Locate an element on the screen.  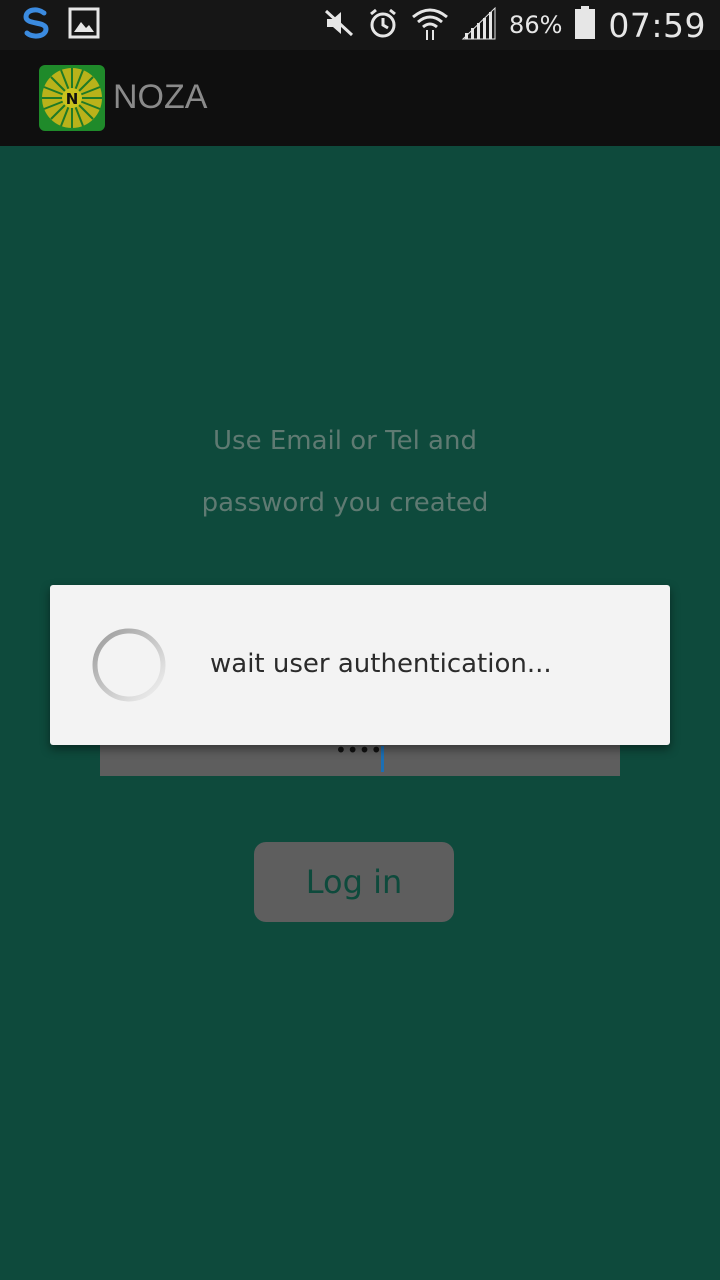
swype-s-icon is located at coordinates (36, 25).